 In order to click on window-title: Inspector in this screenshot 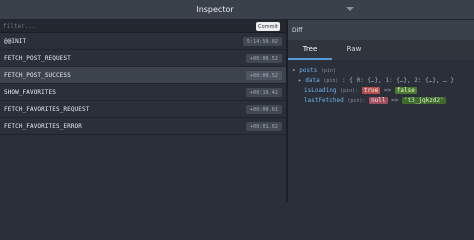, I will do `click(215, 9)`.